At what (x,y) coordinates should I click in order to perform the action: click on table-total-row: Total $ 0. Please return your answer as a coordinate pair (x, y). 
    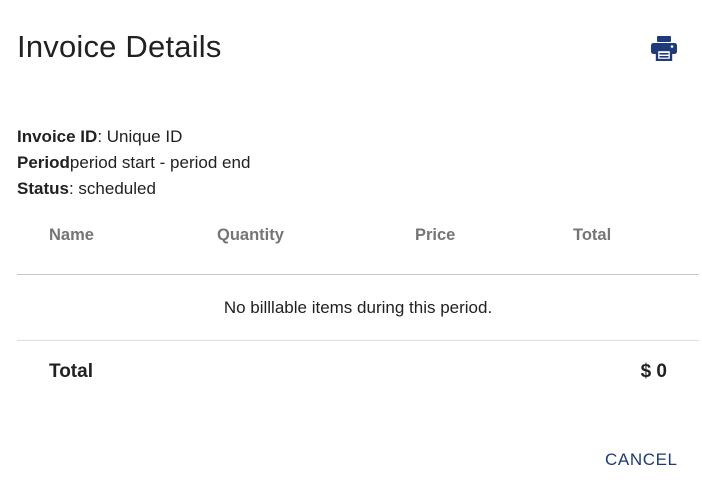
    Looking at the image, I should click on (358, 373).